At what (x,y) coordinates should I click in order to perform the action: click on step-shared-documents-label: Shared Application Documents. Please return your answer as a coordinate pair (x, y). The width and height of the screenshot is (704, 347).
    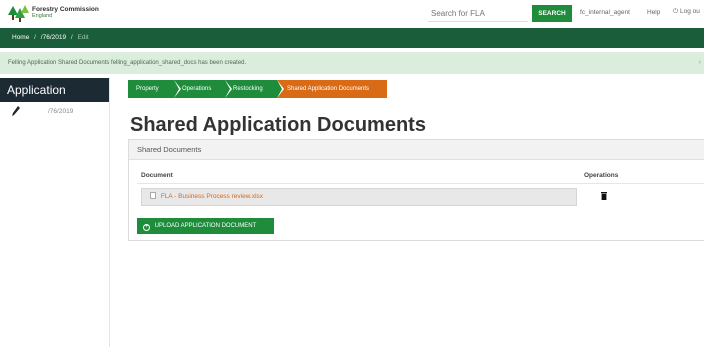
    Looking at the image, I should click on (328, 89).